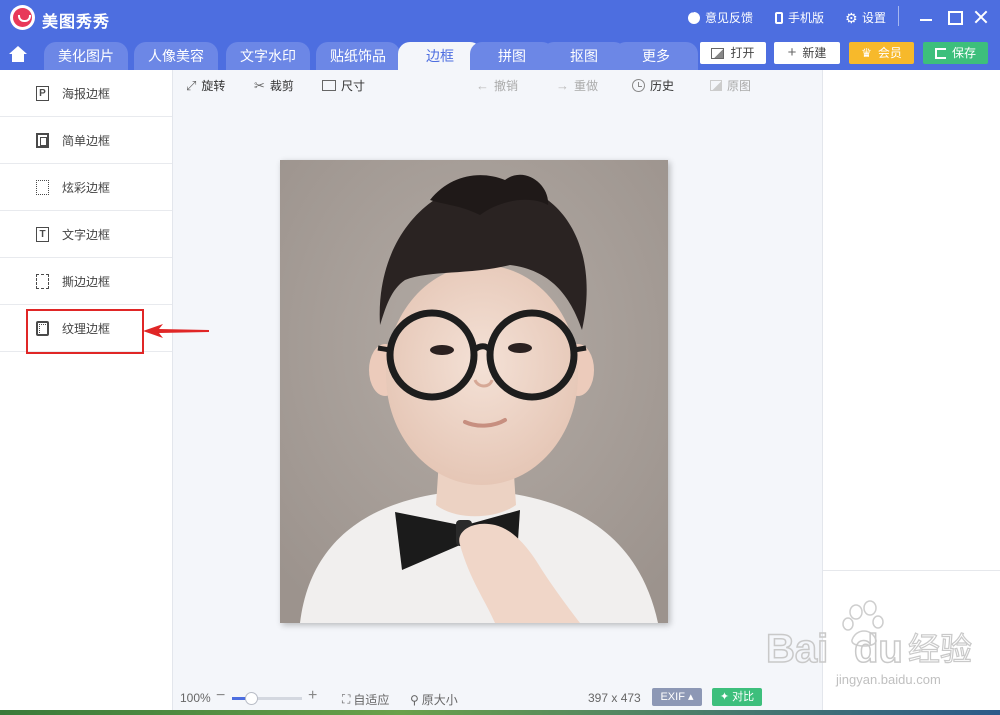  I want to click on colorful-frame-icon, so click(42, 187).